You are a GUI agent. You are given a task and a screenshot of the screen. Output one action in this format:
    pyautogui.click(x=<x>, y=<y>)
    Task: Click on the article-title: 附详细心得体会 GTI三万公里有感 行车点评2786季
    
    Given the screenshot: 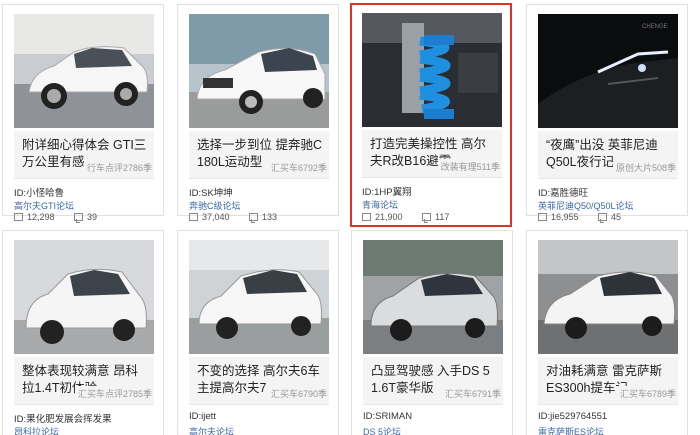 What is the action you would take?
    pyautogui.click(x=84, y=155)
    